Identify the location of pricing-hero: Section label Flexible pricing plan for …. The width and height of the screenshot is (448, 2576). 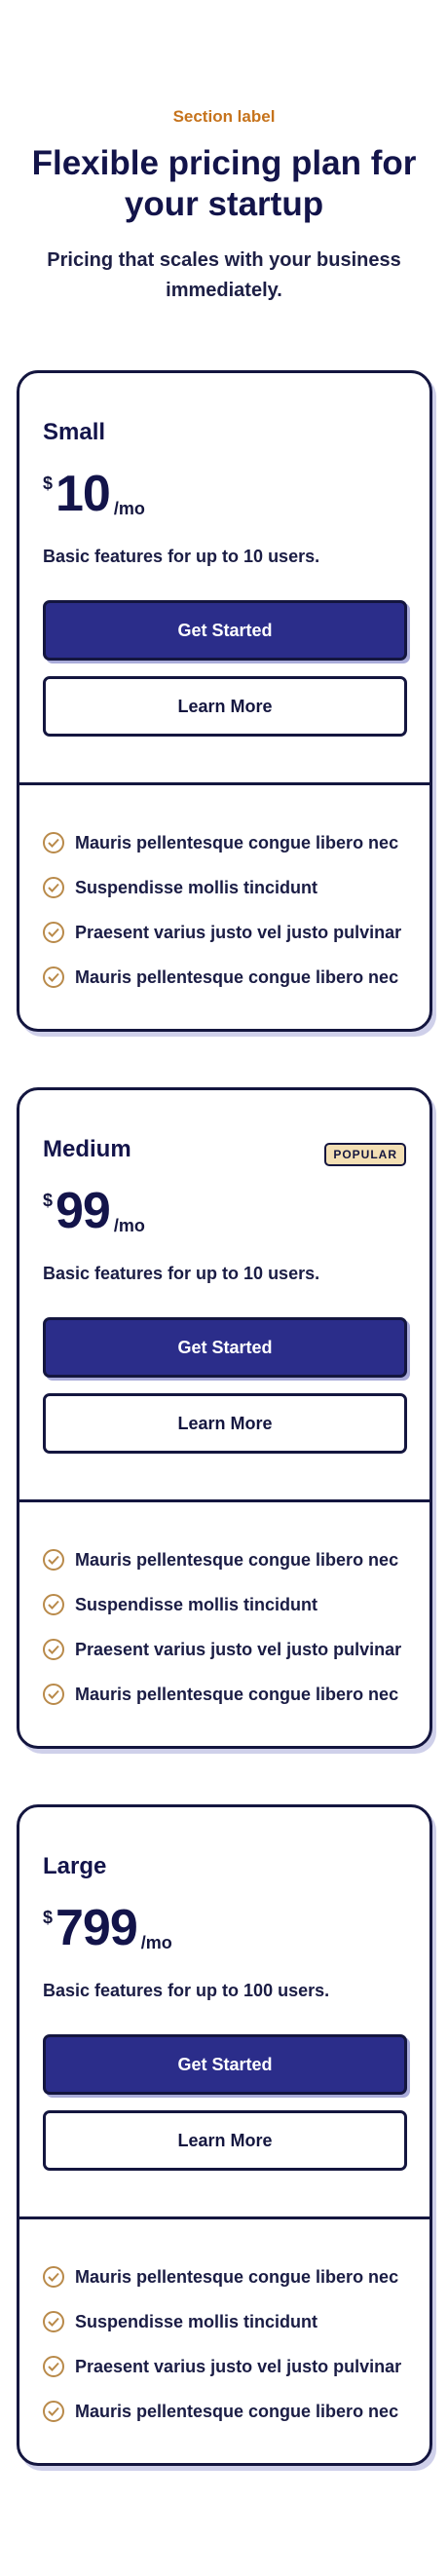
(224, 153).